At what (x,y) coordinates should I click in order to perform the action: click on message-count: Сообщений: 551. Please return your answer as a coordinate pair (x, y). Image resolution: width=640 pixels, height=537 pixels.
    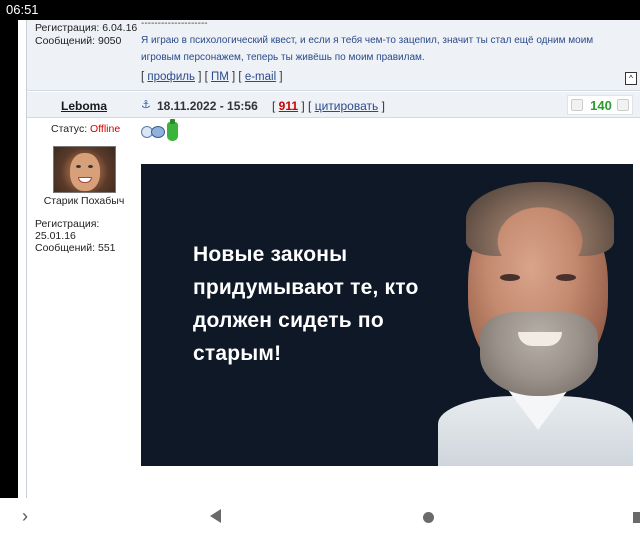
    Looking at the image, I should click on (75, 248).